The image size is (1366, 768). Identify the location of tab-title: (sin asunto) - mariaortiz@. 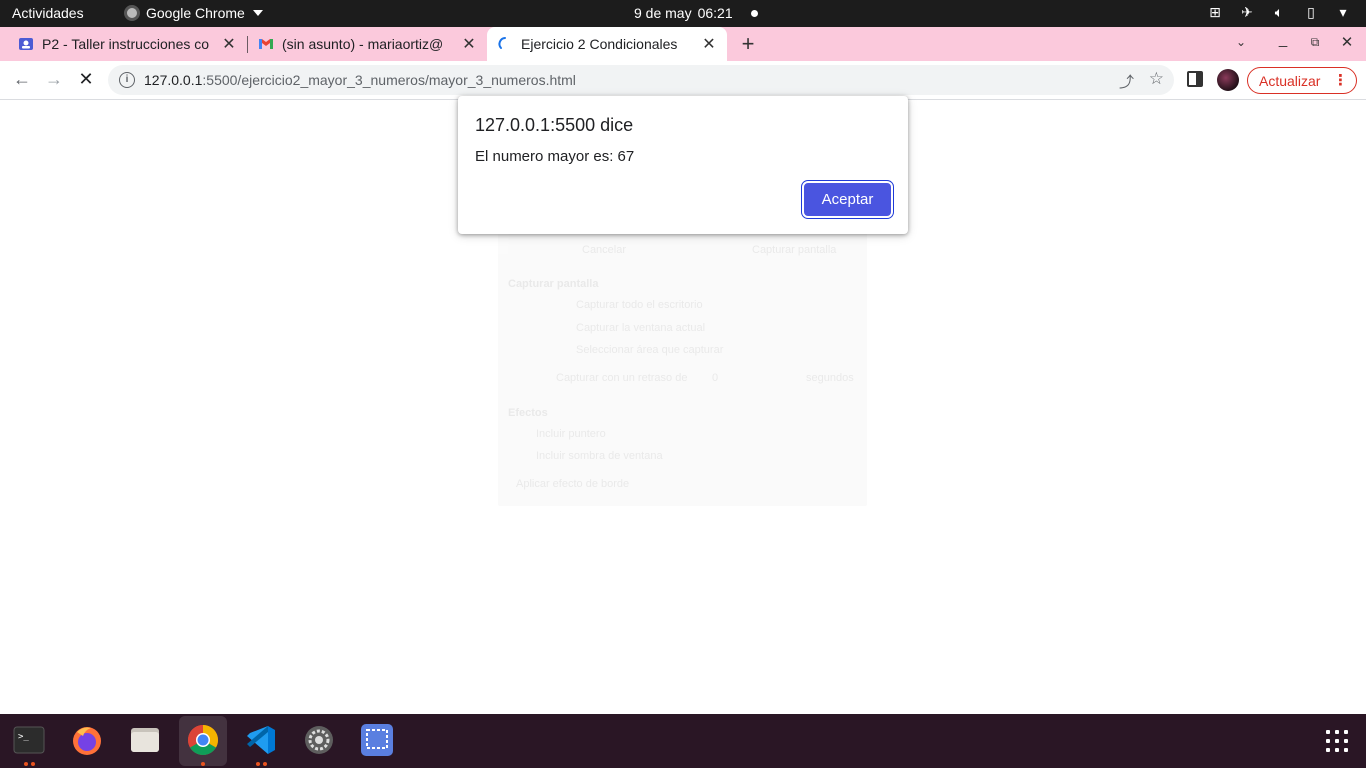
(363, 44).